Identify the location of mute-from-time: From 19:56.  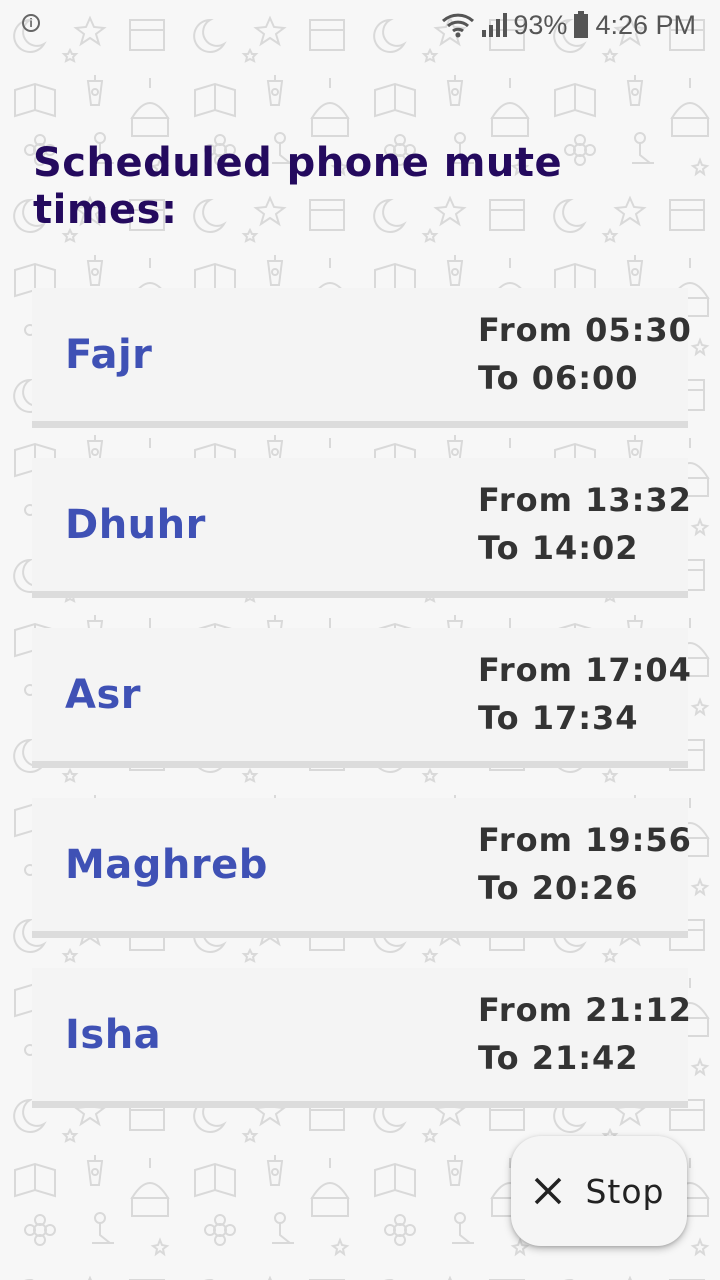
(585, 840).